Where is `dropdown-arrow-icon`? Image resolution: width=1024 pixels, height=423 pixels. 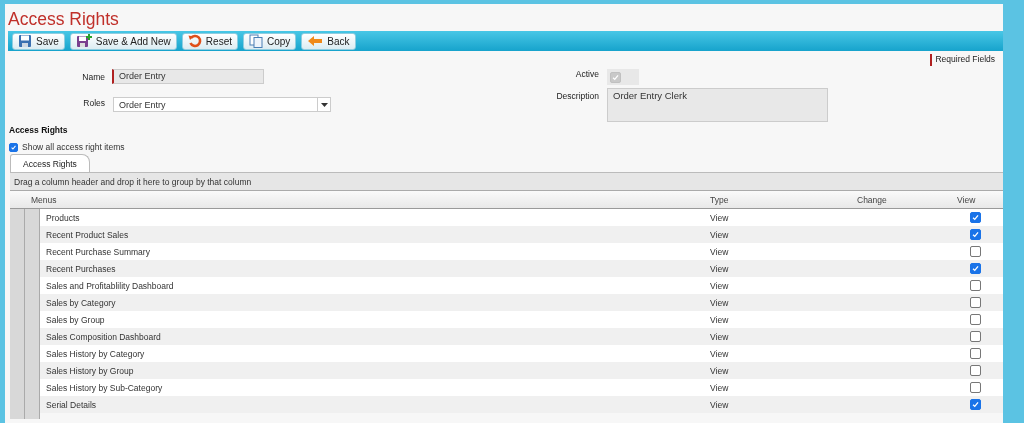
dropdown-arrow-icon is located at coordinates (323, 104).